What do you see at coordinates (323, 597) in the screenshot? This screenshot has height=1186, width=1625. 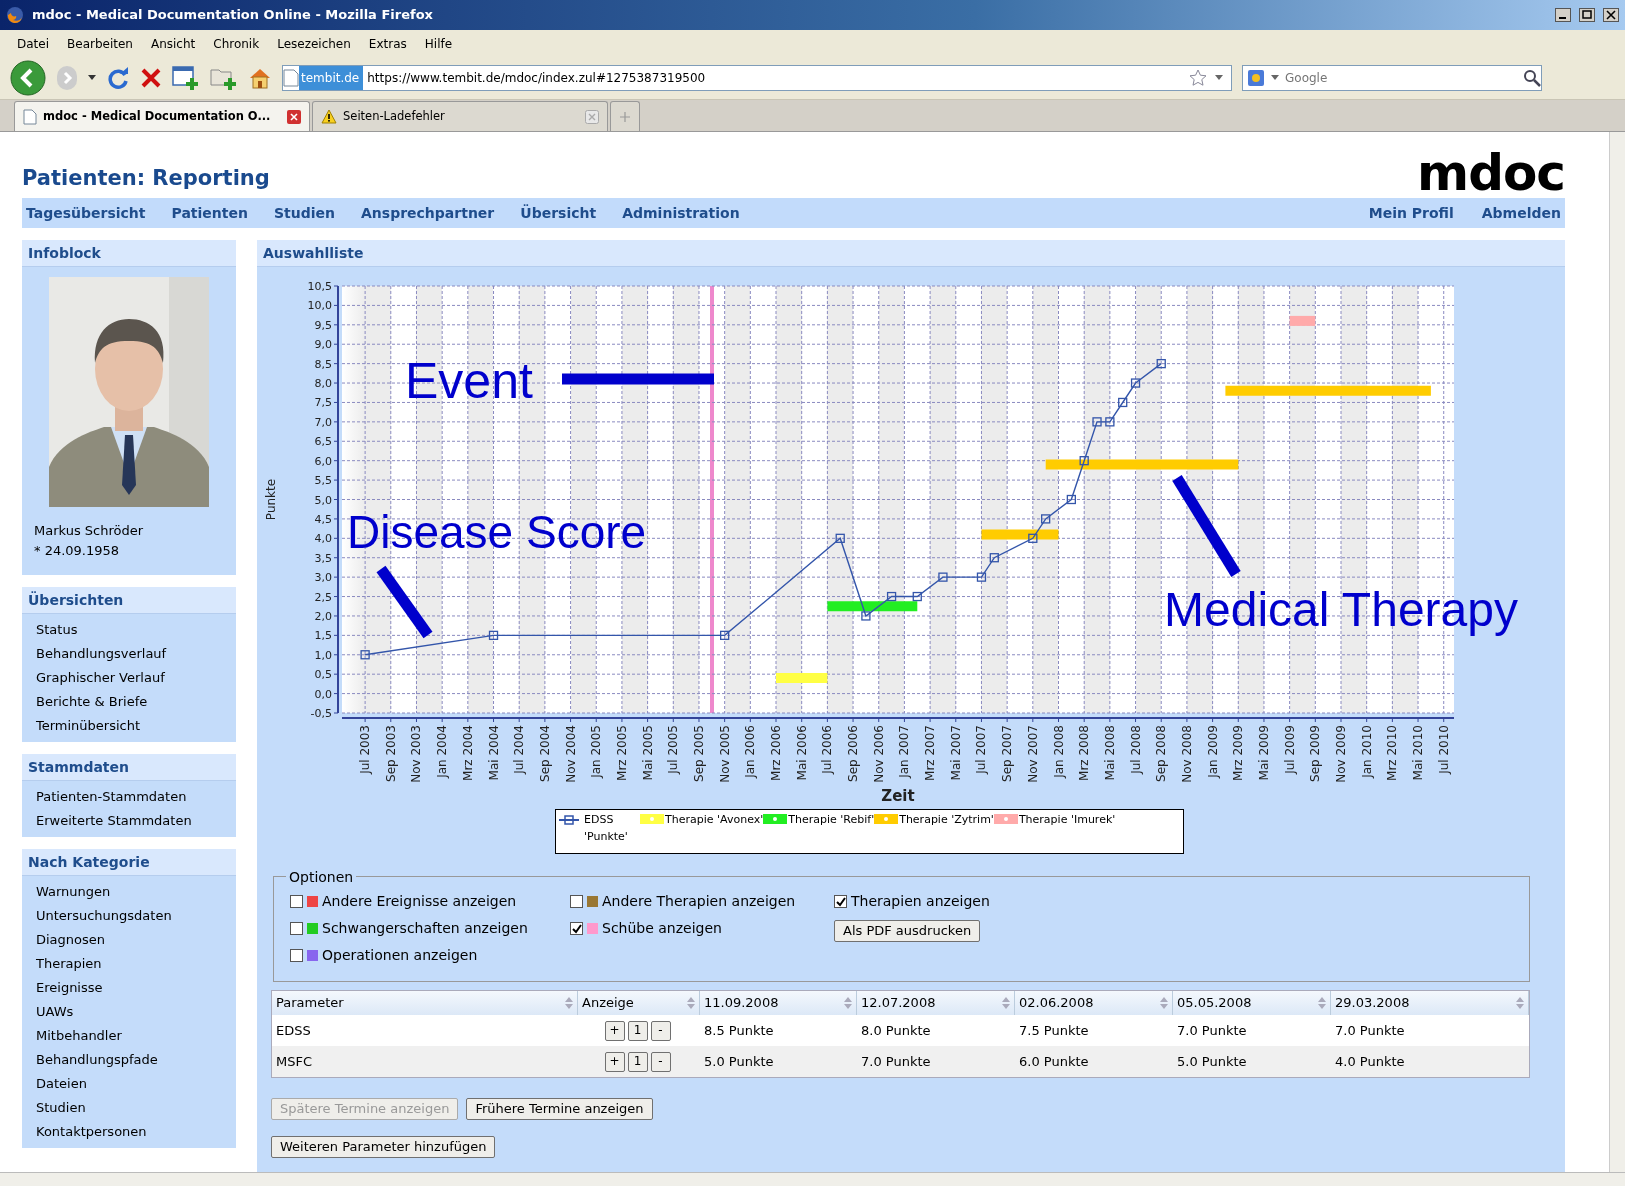 I see `axis-tick-label: 2,5` at bounding box center [323, 597].